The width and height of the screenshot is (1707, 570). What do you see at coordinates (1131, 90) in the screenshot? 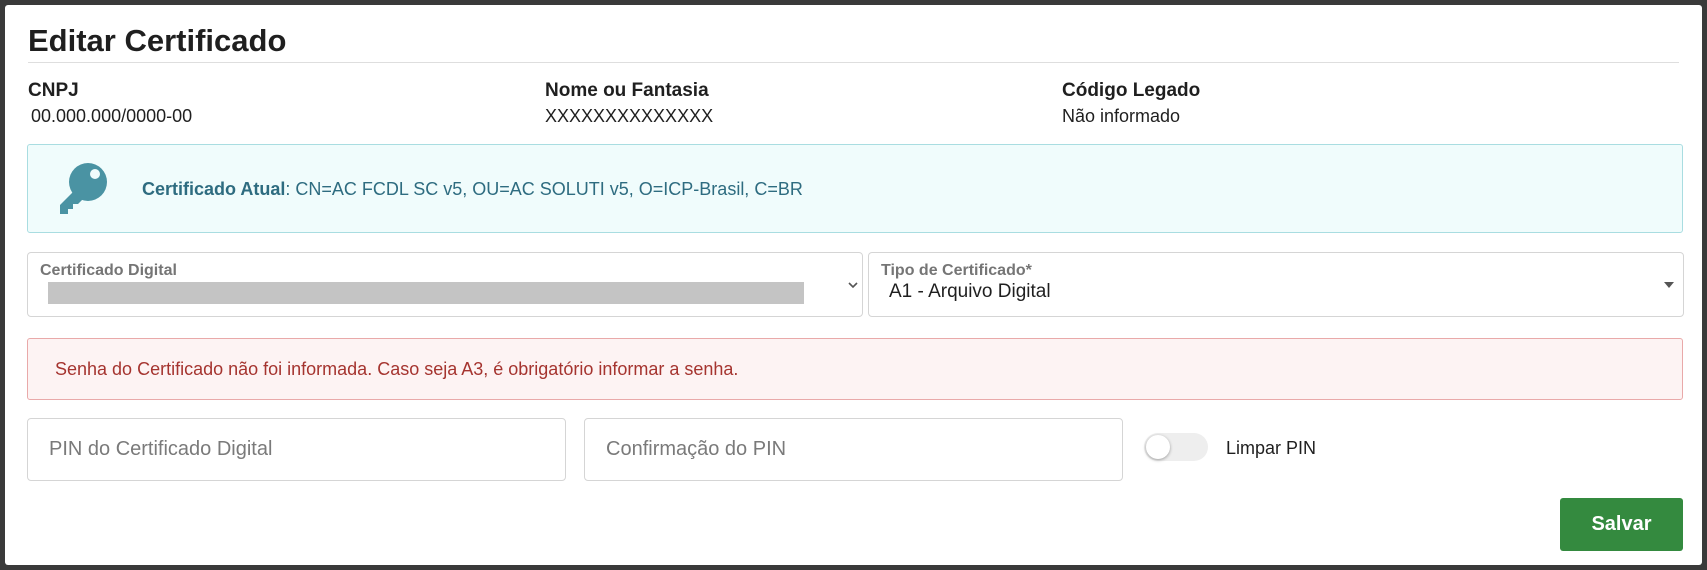
I see `legacy-code-label: Código Legado` at bounding box center [1131, 90].